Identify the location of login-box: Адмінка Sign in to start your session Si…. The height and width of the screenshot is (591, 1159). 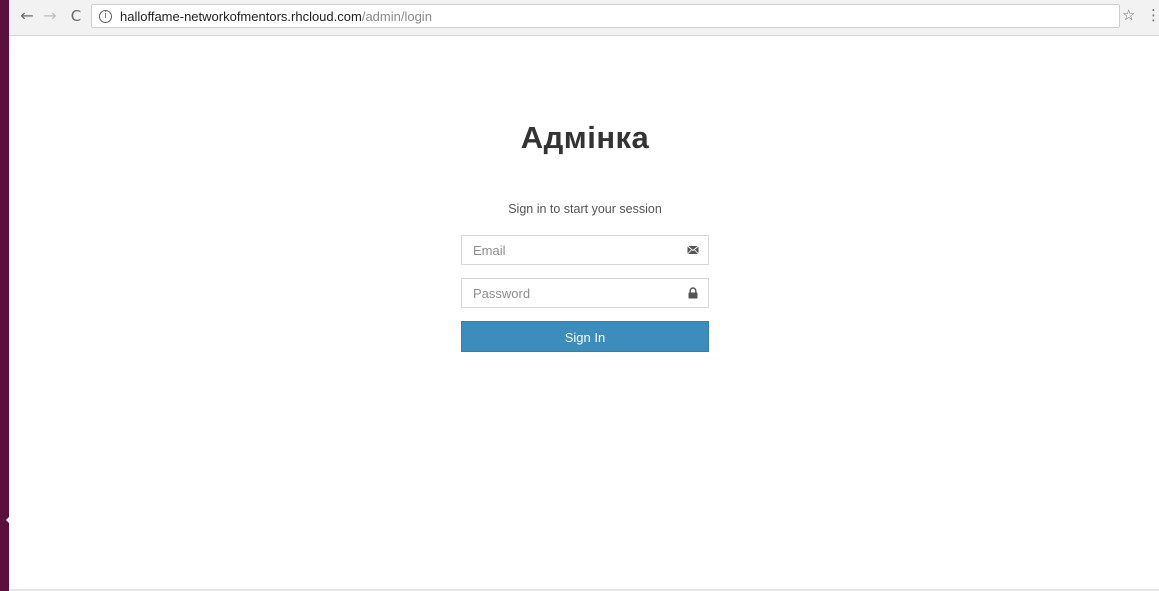
(585, 232).